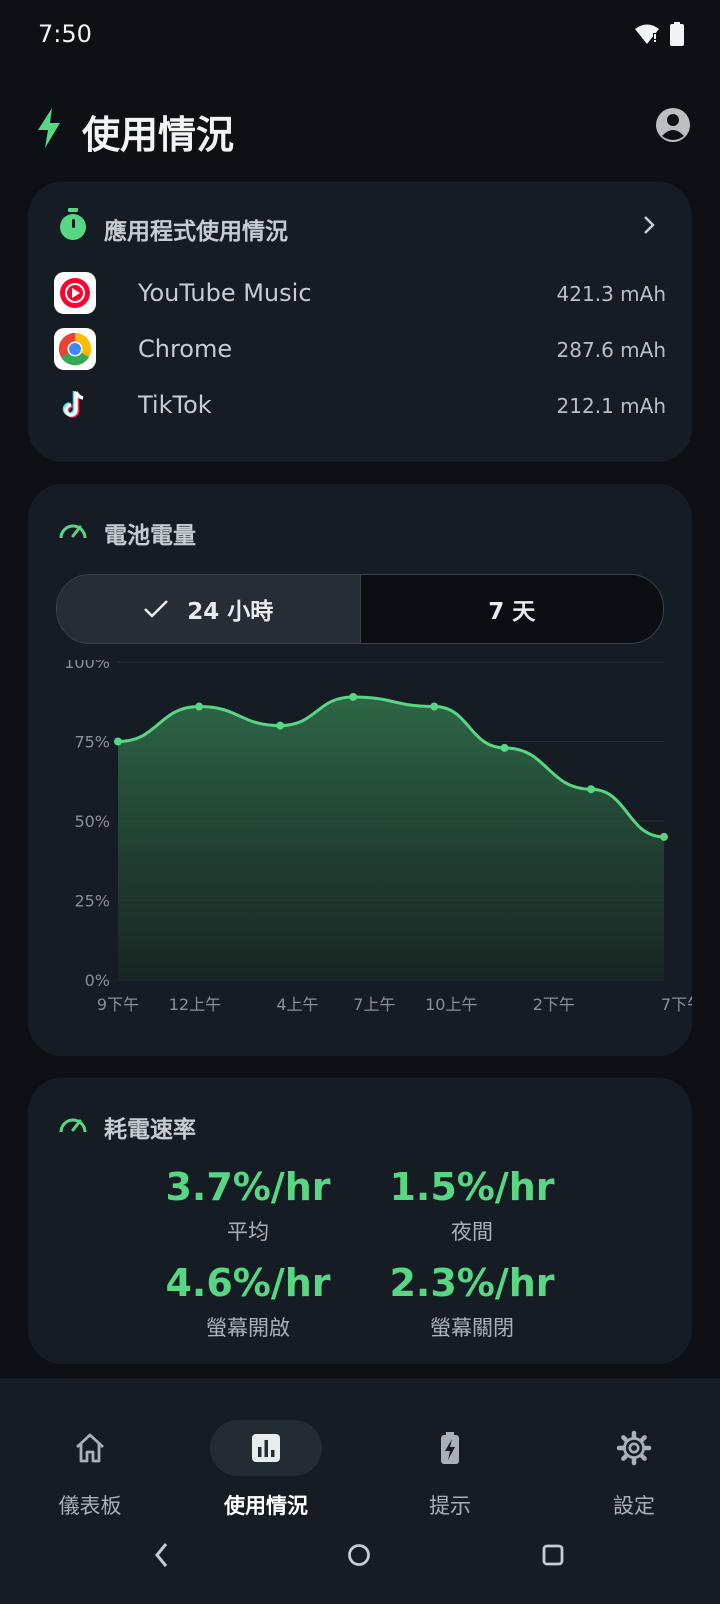  I want to click on bolt-icon, so click(49, 128).